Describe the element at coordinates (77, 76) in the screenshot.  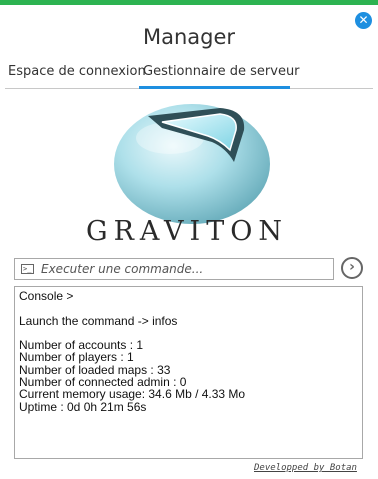
I see `tab-espace-de-connexion: Espace de connexion` at that location.